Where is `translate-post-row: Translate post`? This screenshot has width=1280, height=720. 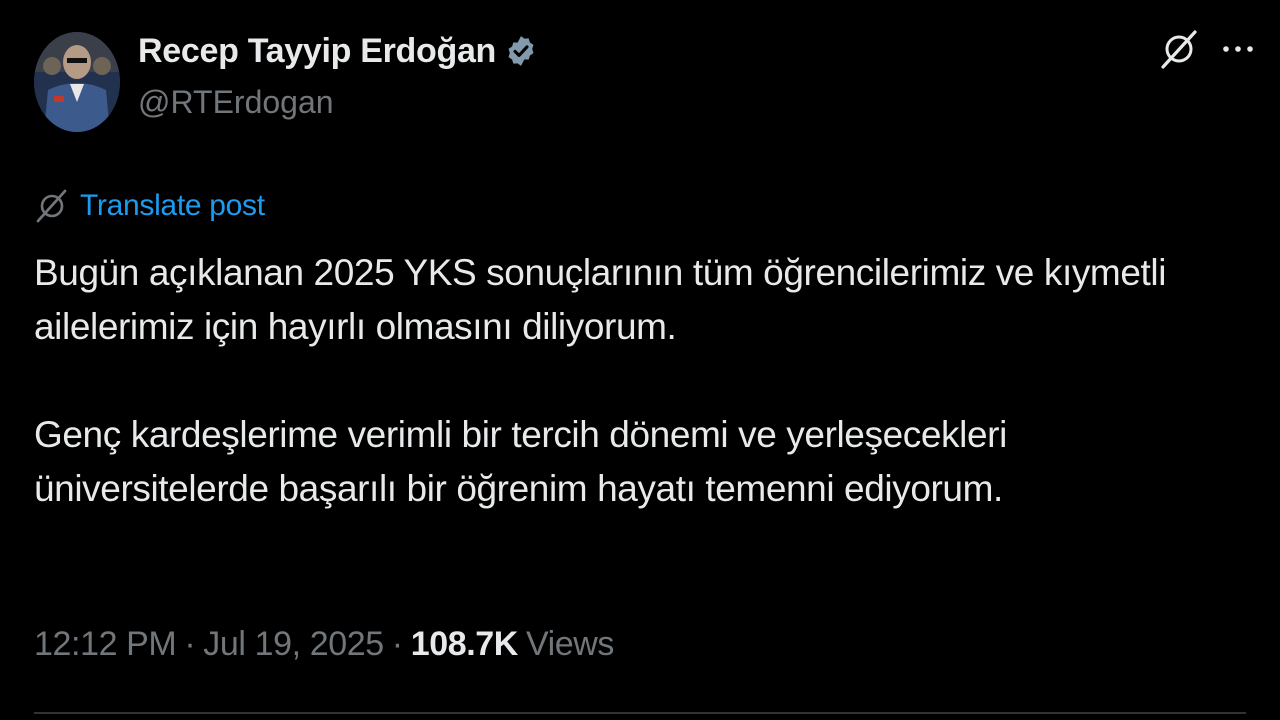
translate-post-row: Translate post is located at coordinates (149, 206).